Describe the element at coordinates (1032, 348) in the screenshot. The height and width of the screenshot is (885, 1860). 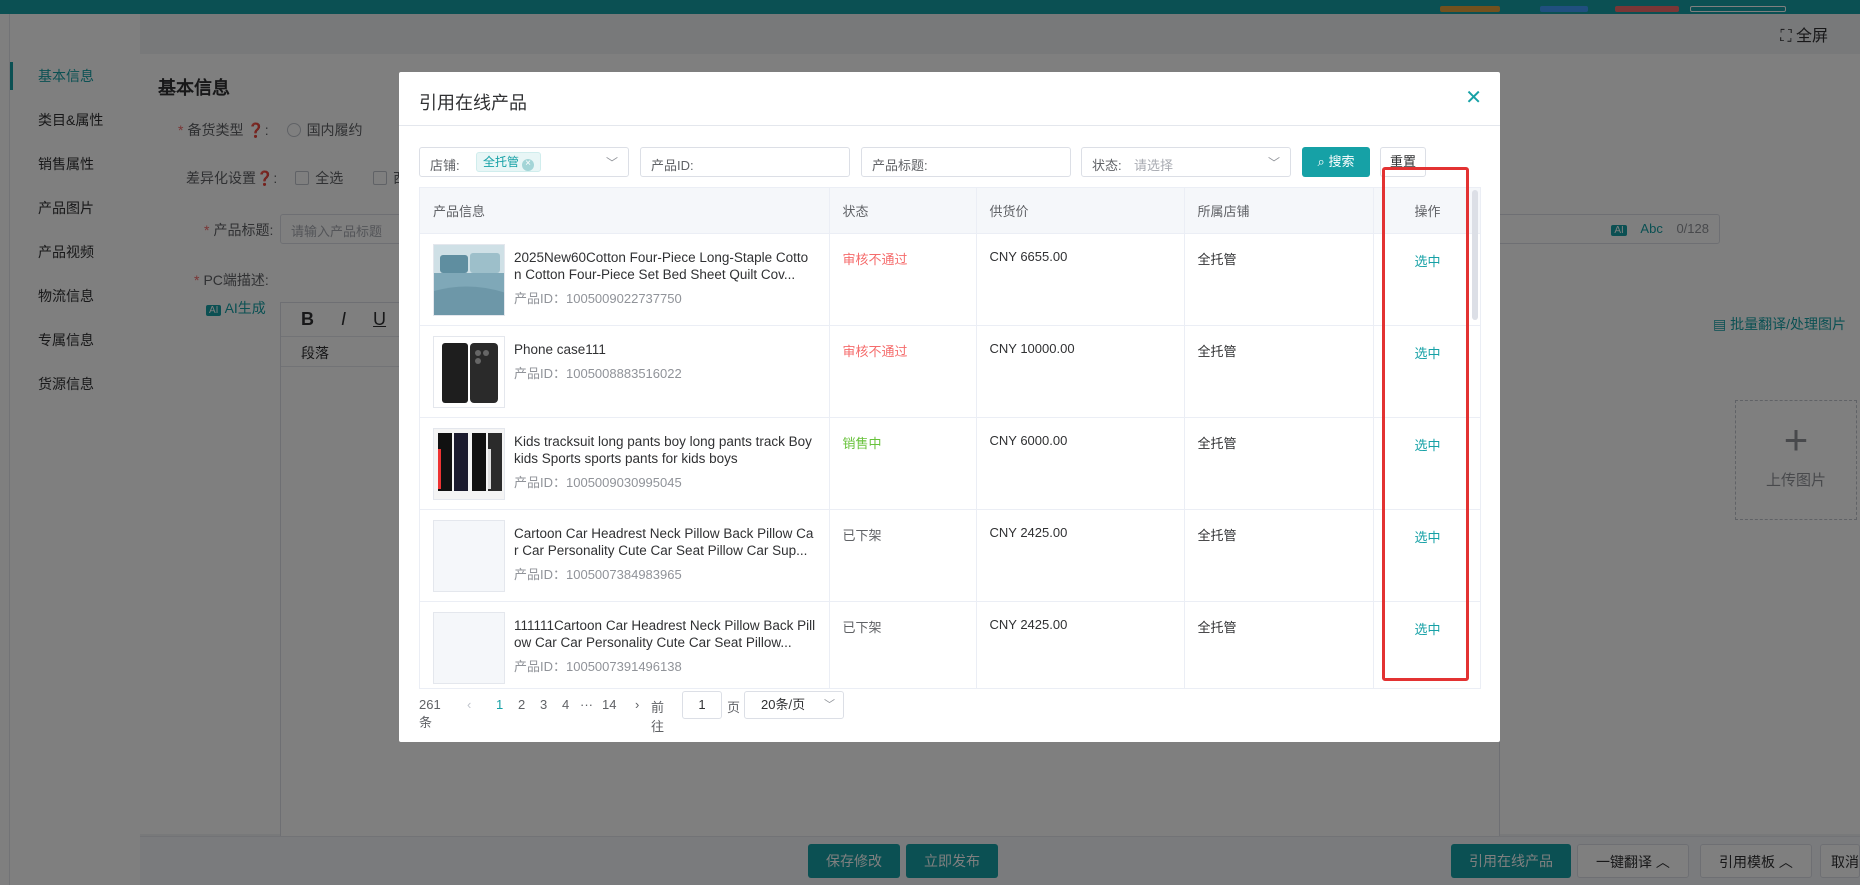
I see `price-text: CNY 10000.00` at that location.